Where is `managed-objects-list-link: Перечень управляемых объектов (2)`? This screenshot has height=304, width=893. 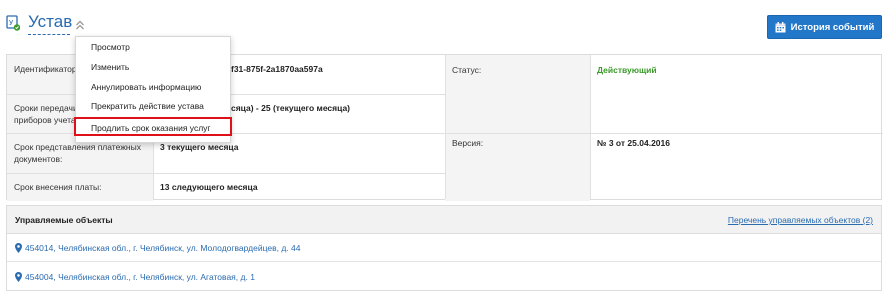 managed-objects-list-link: Перечень управляемых объектов (2) is located at coordinates (800, 220).